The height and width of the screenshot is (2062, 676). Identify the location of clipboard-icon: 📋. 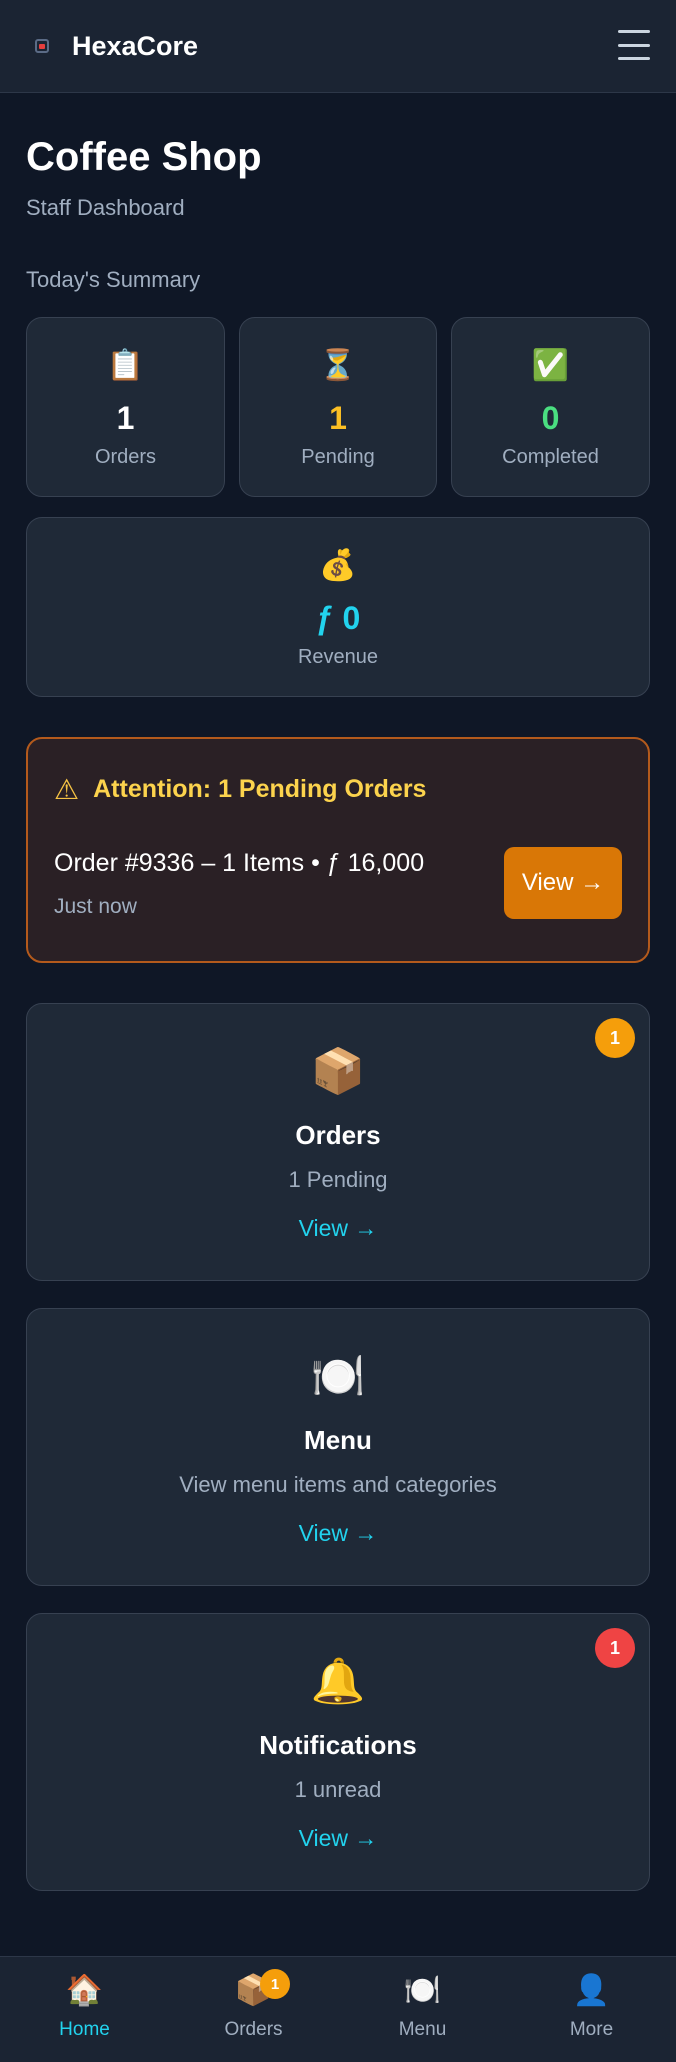
(125, 365).